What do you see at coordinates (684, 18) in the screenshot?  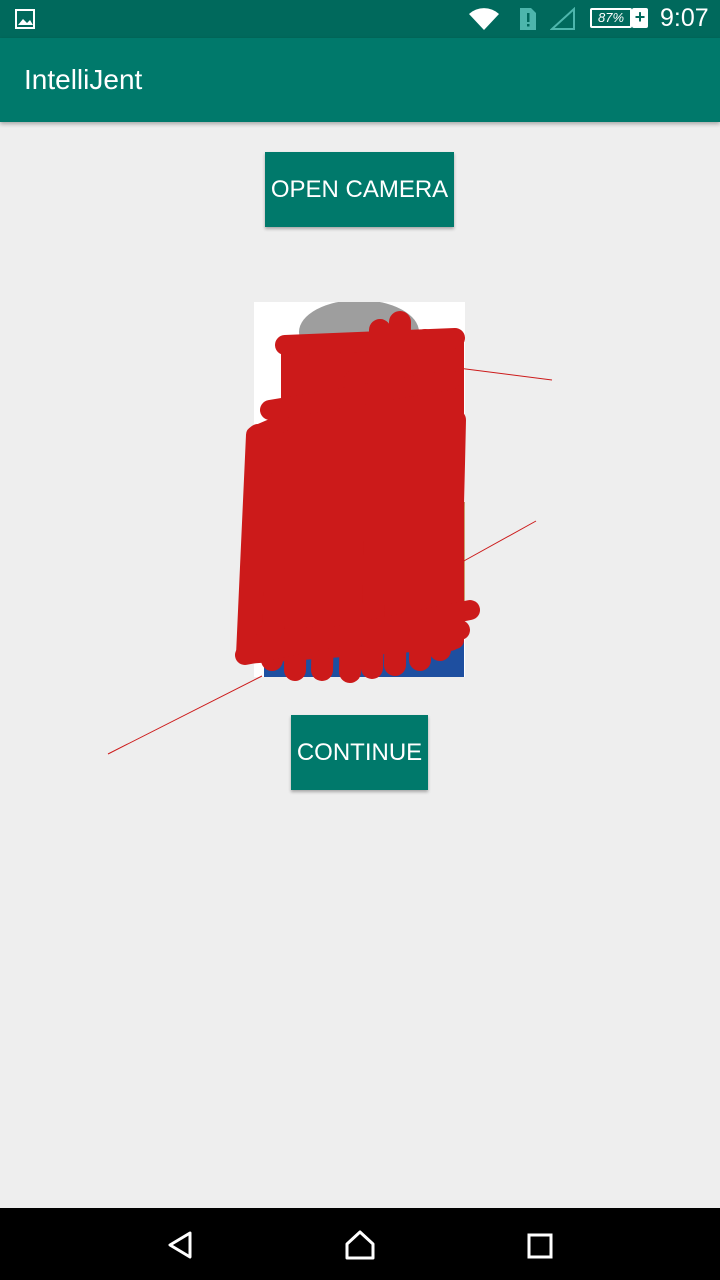 I see `status-time: 9:07` at bounding box center [684, 18].